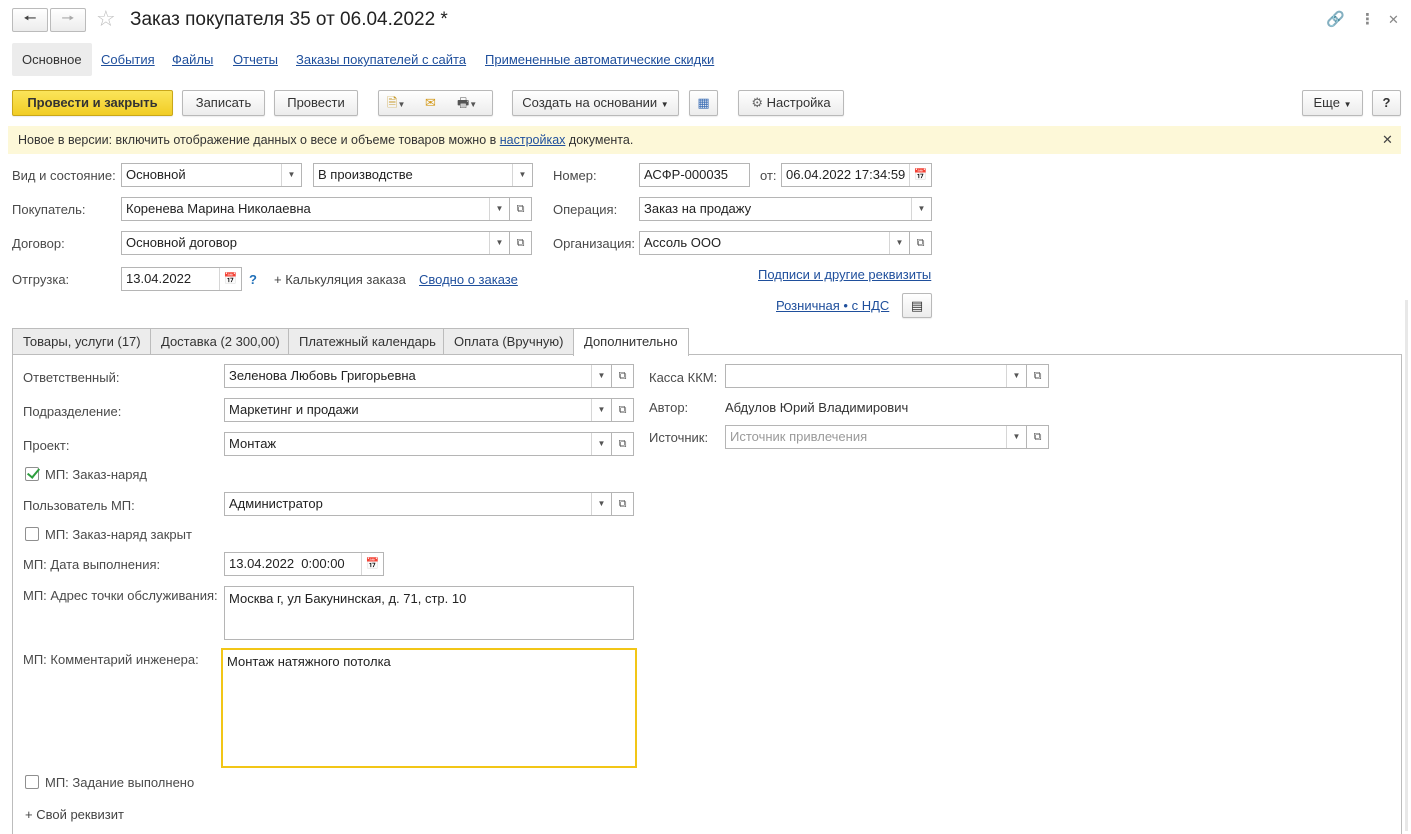  What do you see at coordinates (106, 19) in the screenshot?
I see `star-outline-icon: ☆` at bounding box center [106, 19].